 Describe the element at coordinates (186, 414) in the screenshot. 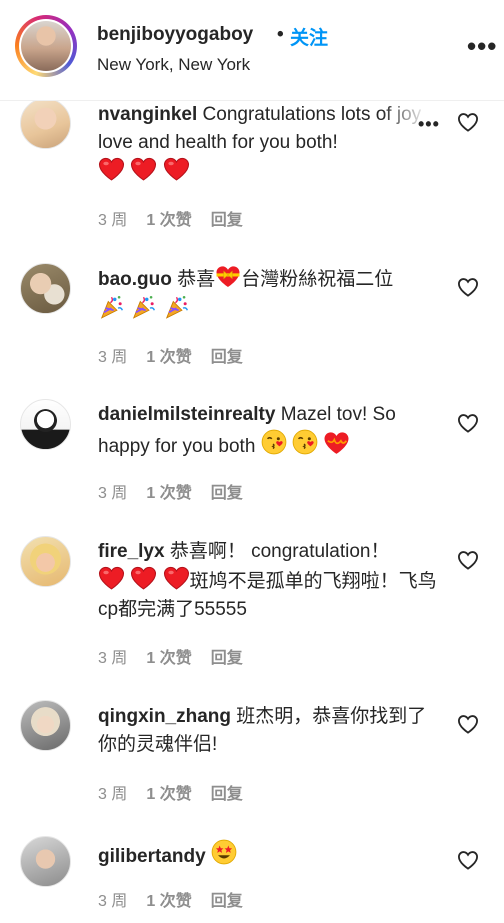

I see `commenter-username: danielmilsteinrealty` at that location.